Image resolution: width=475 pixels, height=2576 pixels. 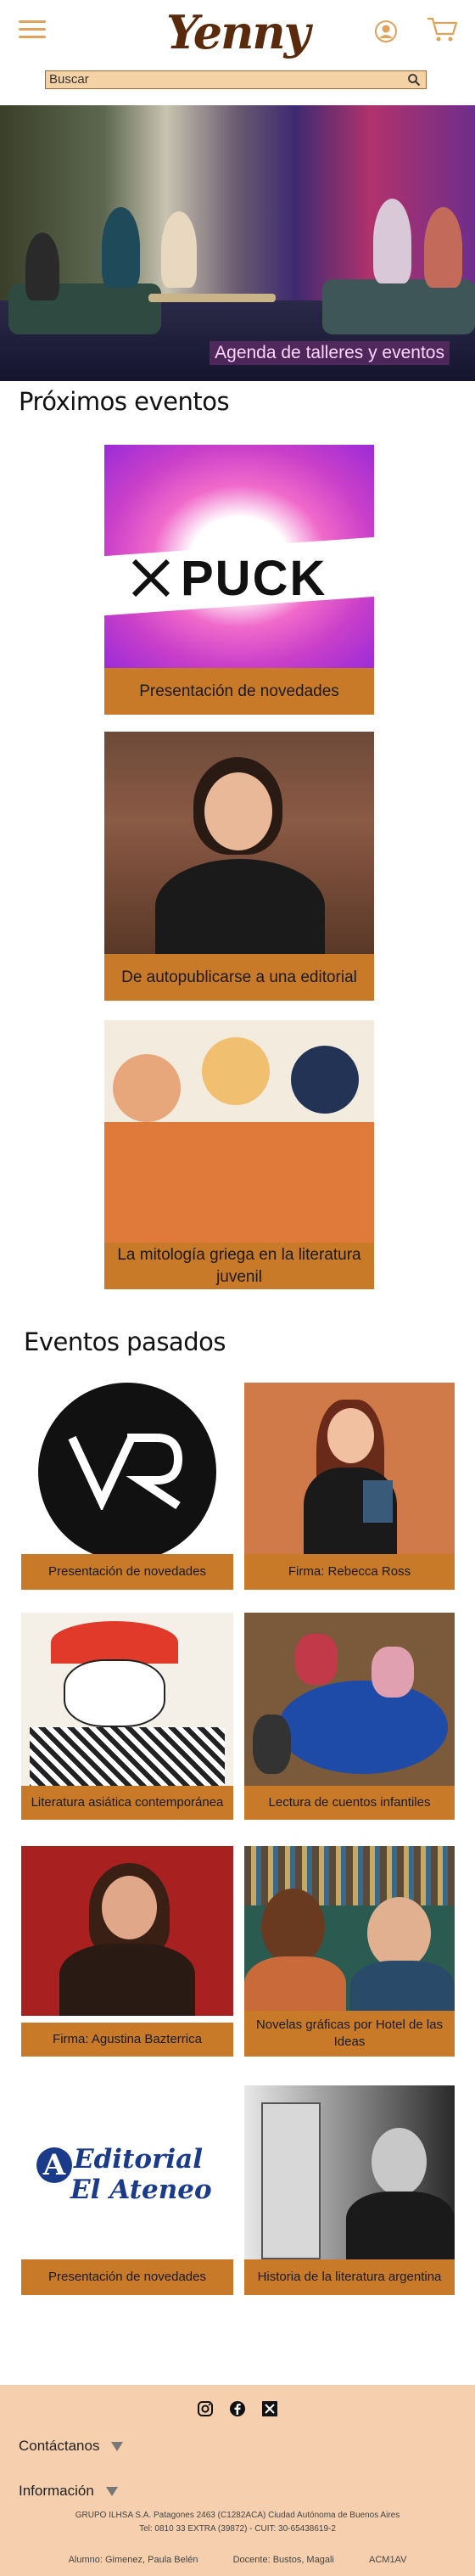 What do you see at coordinates (330, 353) in the screenshot?
I see `hero-caption: Agenda de talleres y eventos` at bounding box center [330, 353].